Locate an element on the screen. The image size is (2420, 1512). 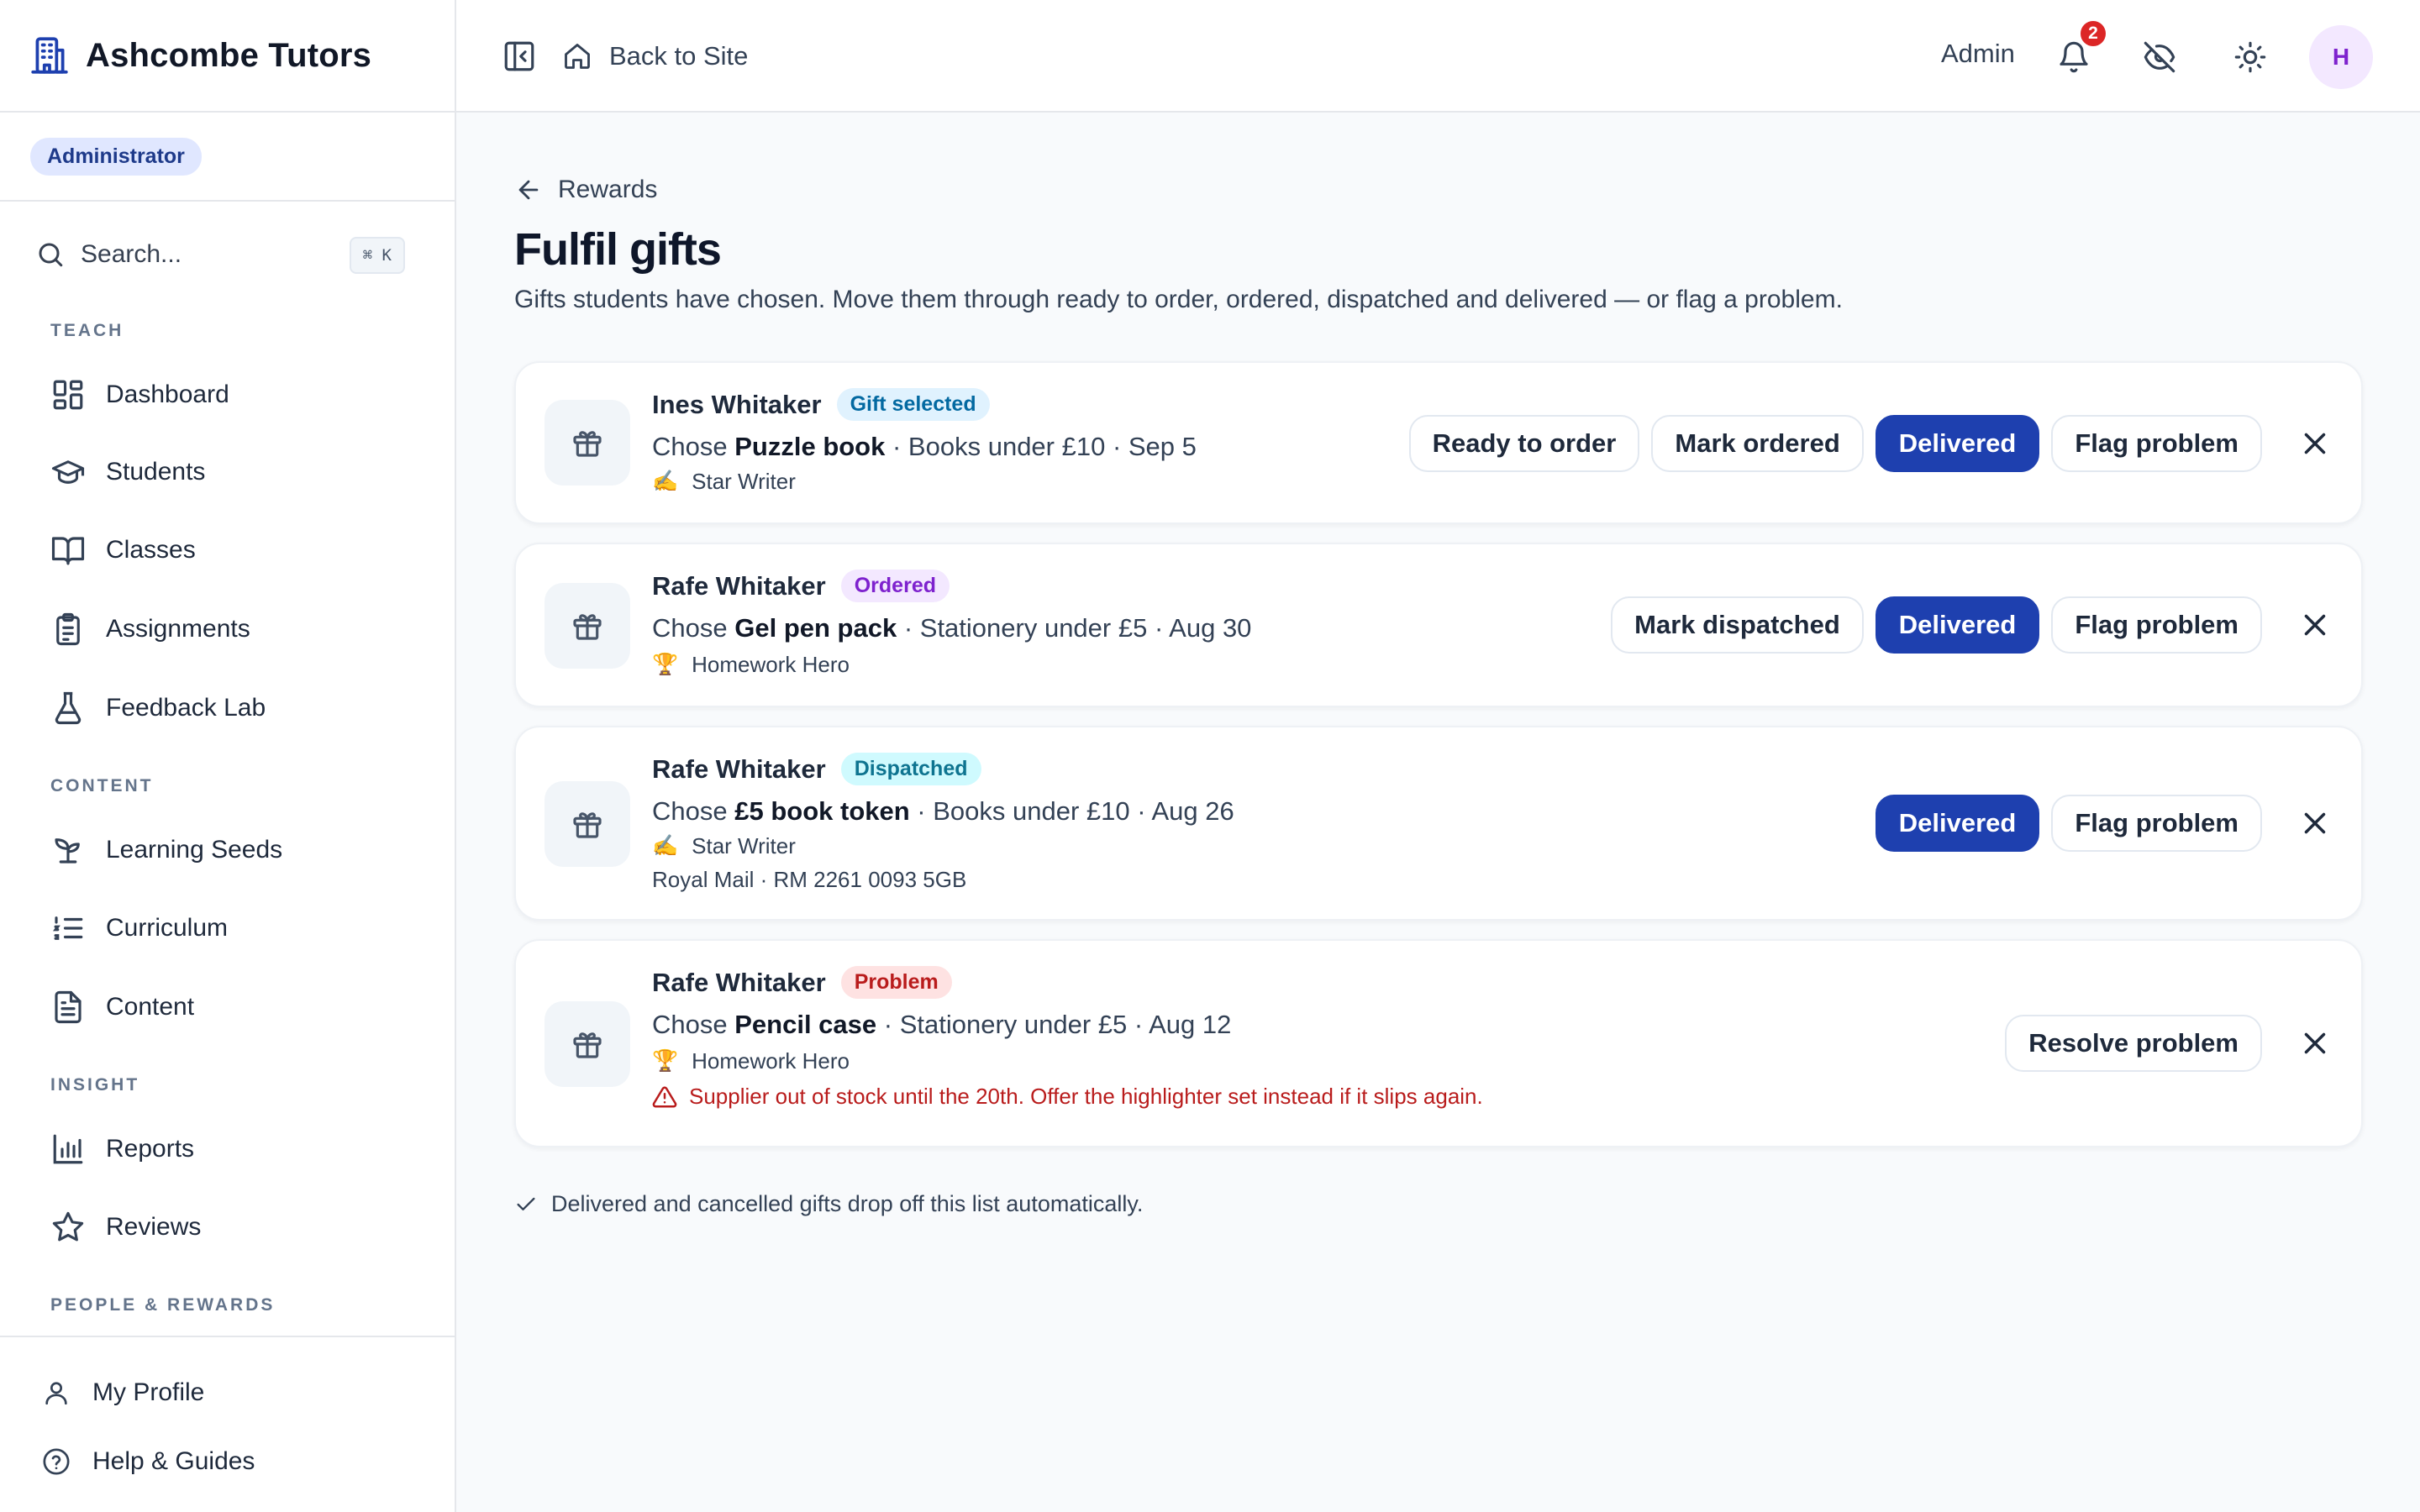
notification-count-badge: 2 is located at coordinates (2093, 33).